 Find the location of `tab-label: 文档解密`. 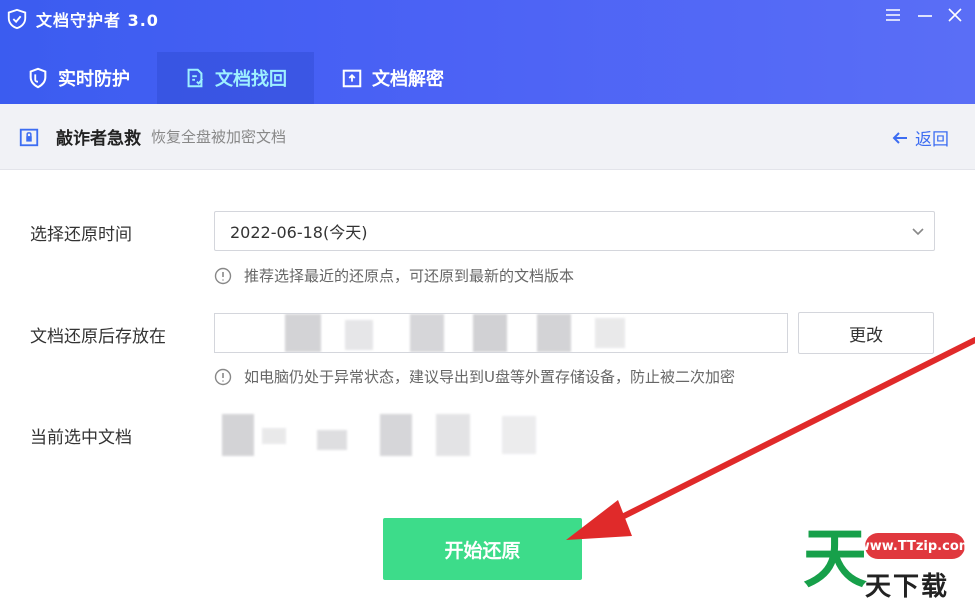

tab-label: 文档解密 is located at coordinates (408, 79).